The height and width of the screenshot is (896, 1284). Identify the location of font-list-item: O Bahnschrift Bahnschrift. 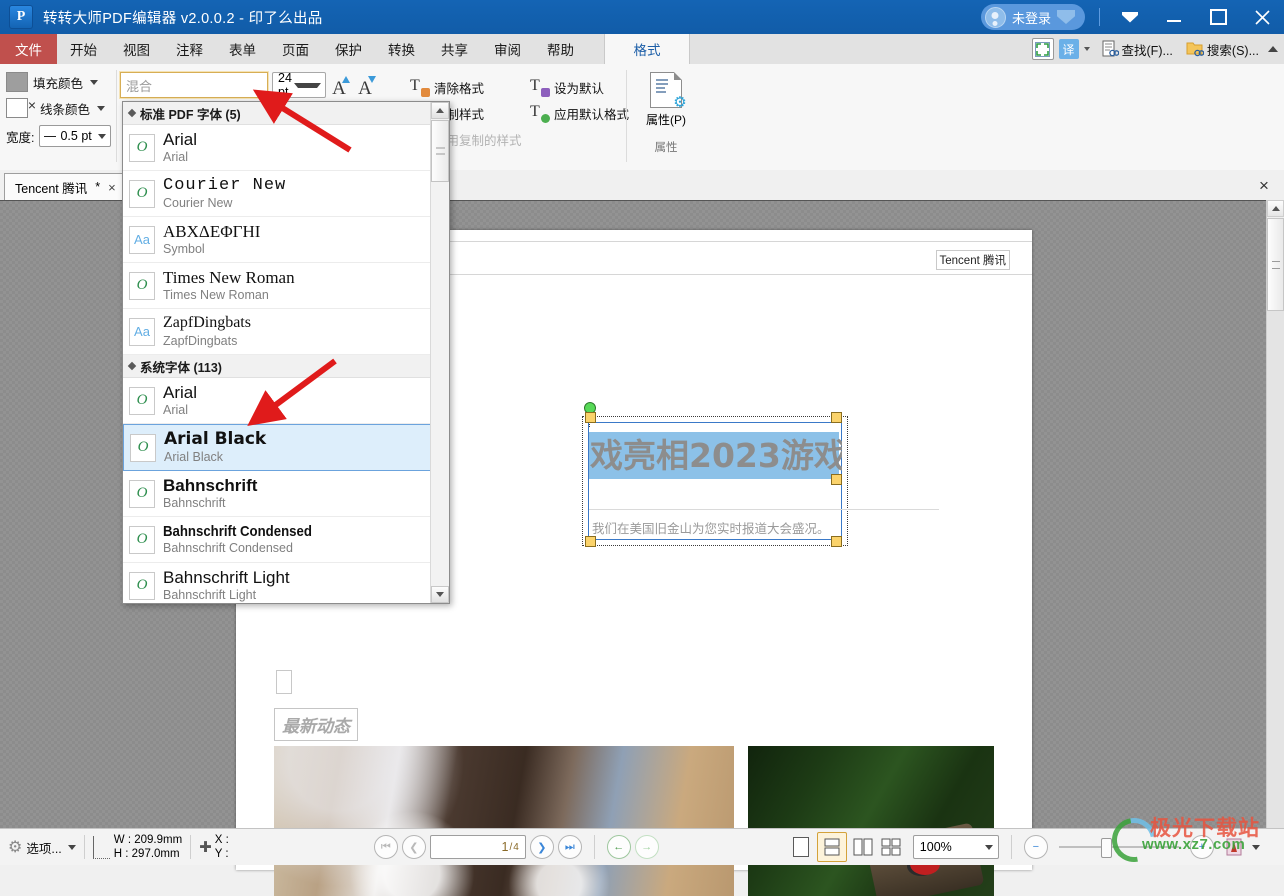
(277, 494).